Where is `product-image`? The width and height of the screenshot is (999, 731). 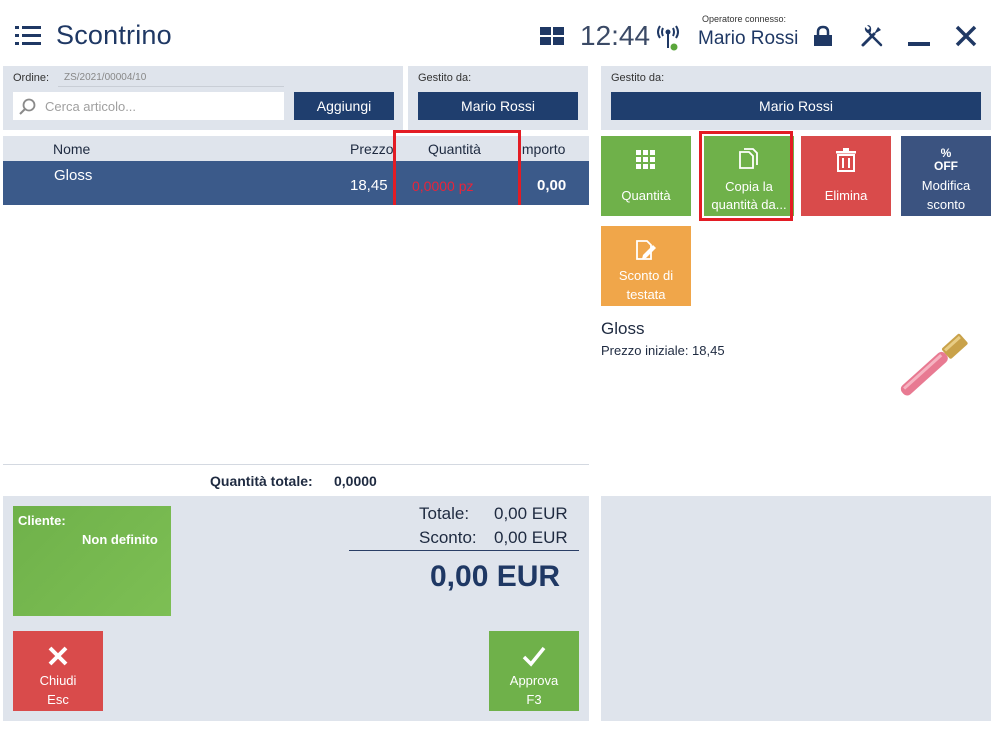 product-image is located at coordinates (934, 365).